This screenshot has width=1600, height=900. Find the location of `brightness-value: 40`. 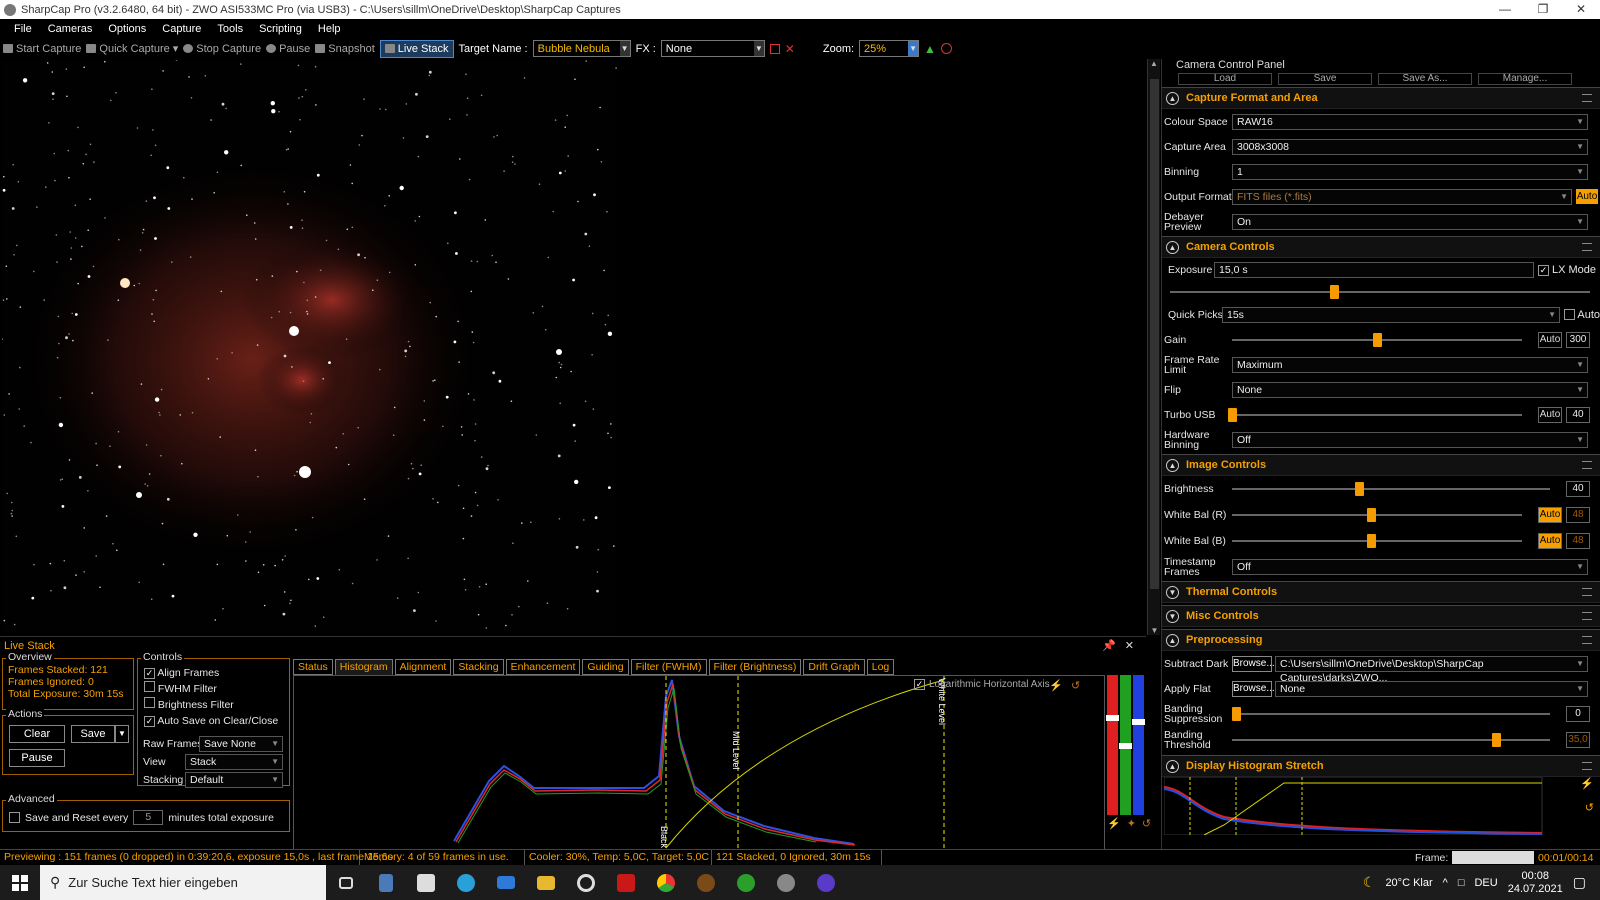

brightness-value: 40 is located at coordinates (1578, 489).